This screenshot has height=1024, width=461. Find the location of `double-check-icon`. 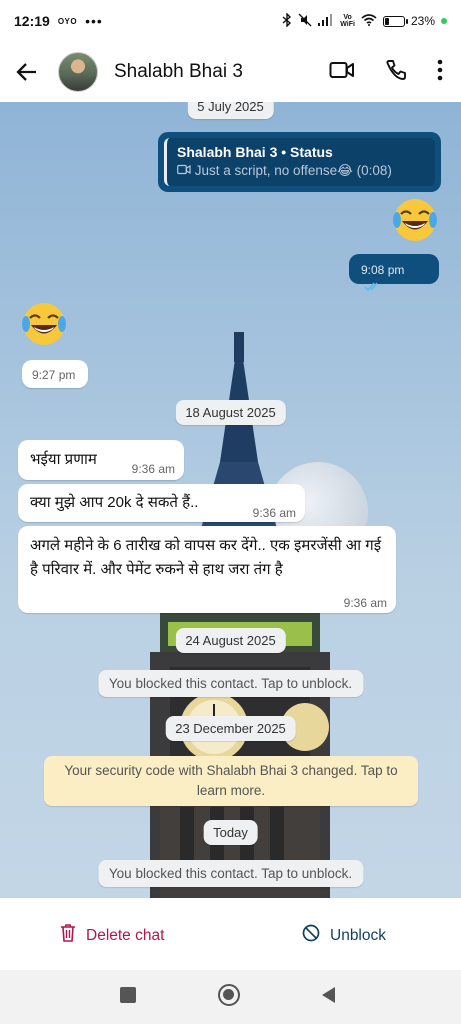

double-check-icon is located at coordinates (371, 287).